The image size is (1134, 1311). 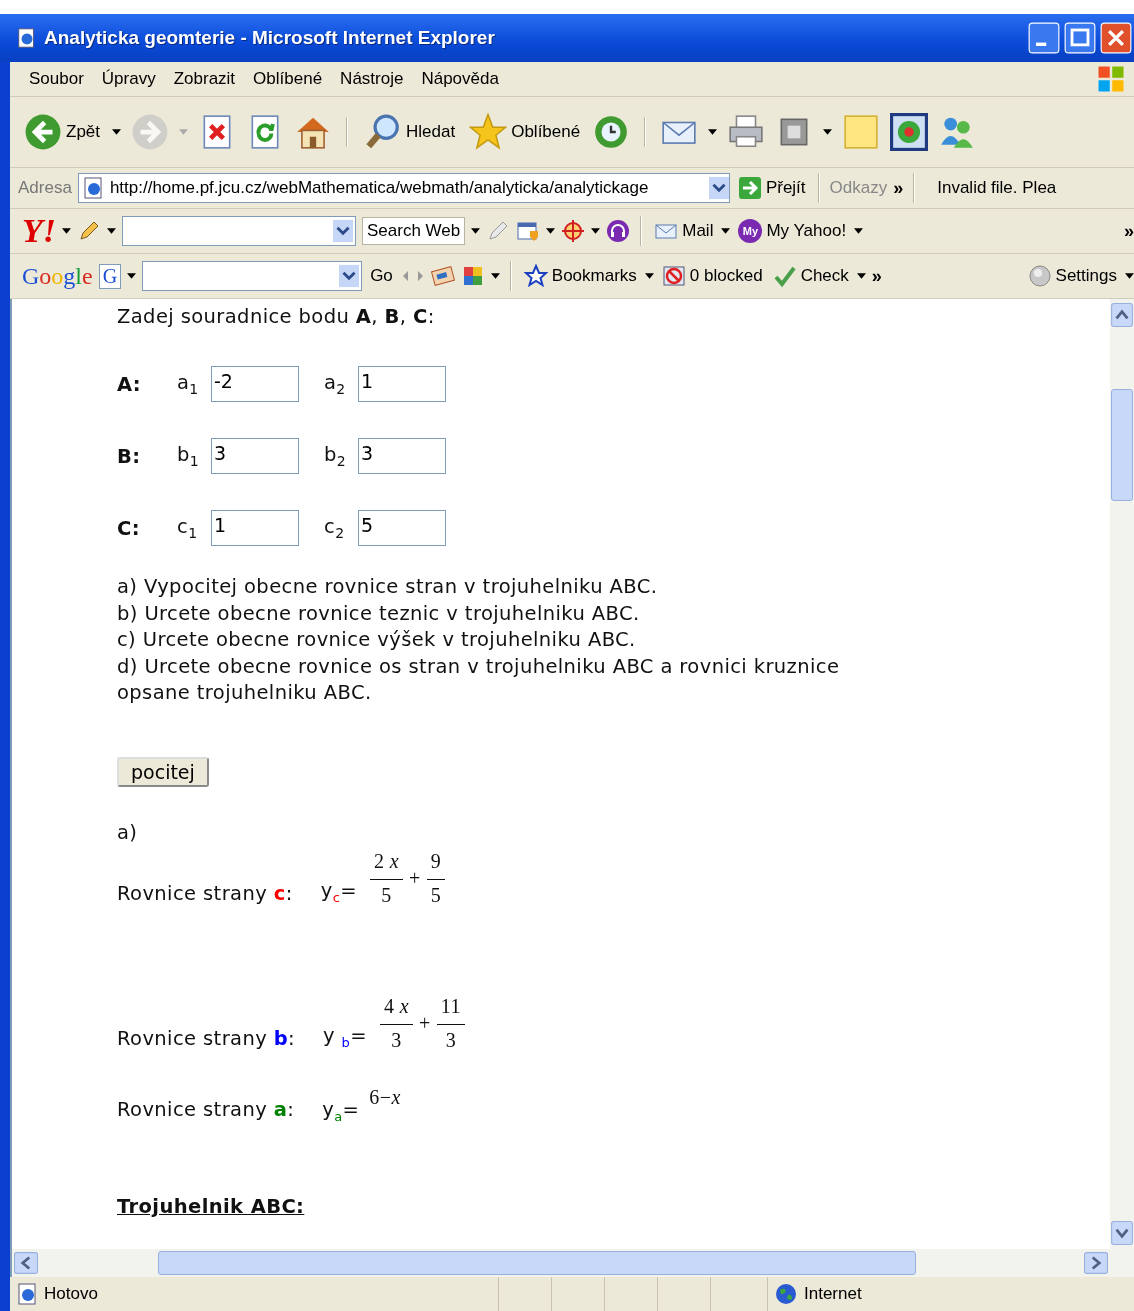 I want to click on favorites-button: Oblíbené, so click(x=525, y=132).